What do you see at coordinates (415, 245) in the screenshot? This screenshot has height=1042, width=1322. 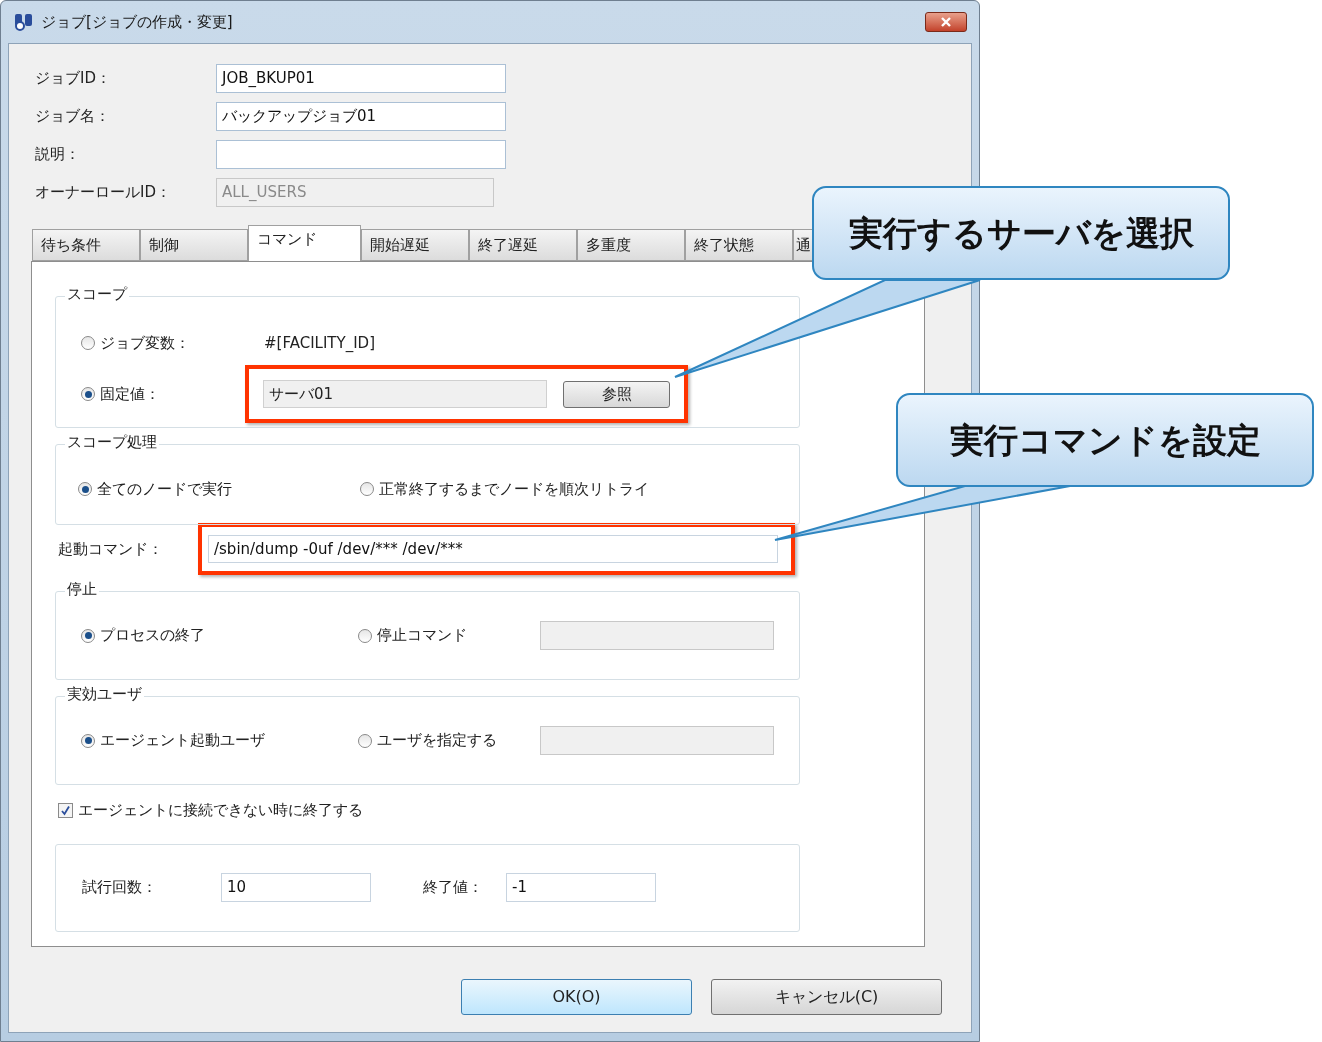 I see `tab: 開始遅延` at bounding box center [415, 245].